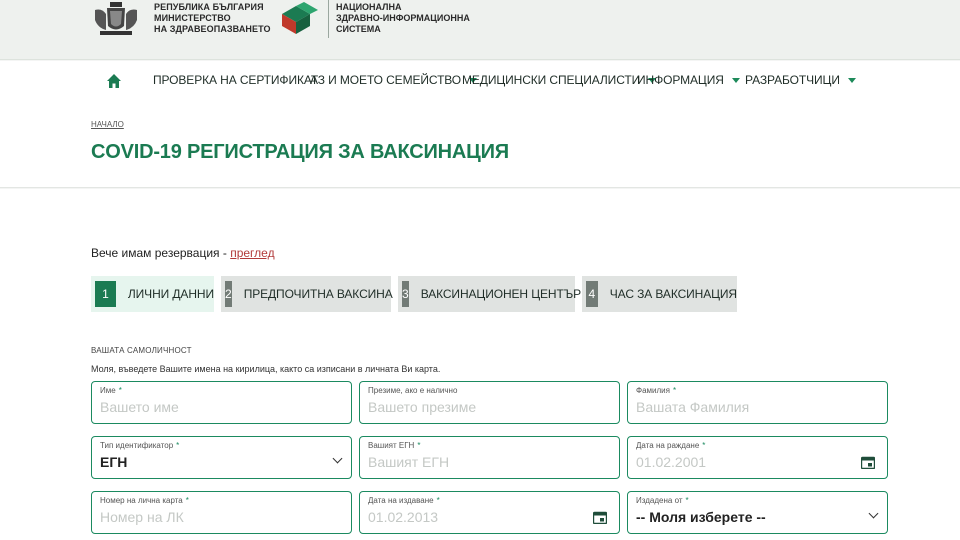 This screenshot has width=960, height=540. What do you see at coordinates (478, 462) in the screenshot?
I see `egn-input` at bounding box center [478, 462].